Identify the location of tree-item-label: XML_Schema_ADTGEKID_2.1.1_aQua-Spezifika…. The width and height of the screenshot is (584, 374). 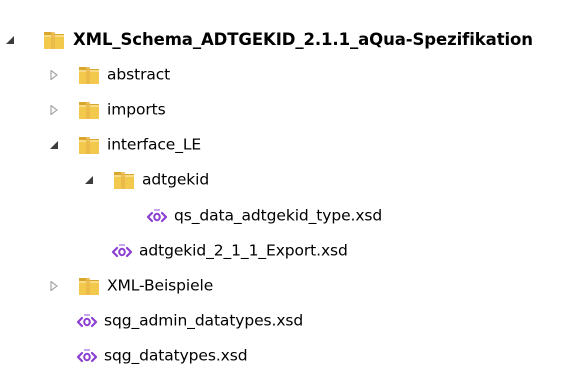
(303, 39).